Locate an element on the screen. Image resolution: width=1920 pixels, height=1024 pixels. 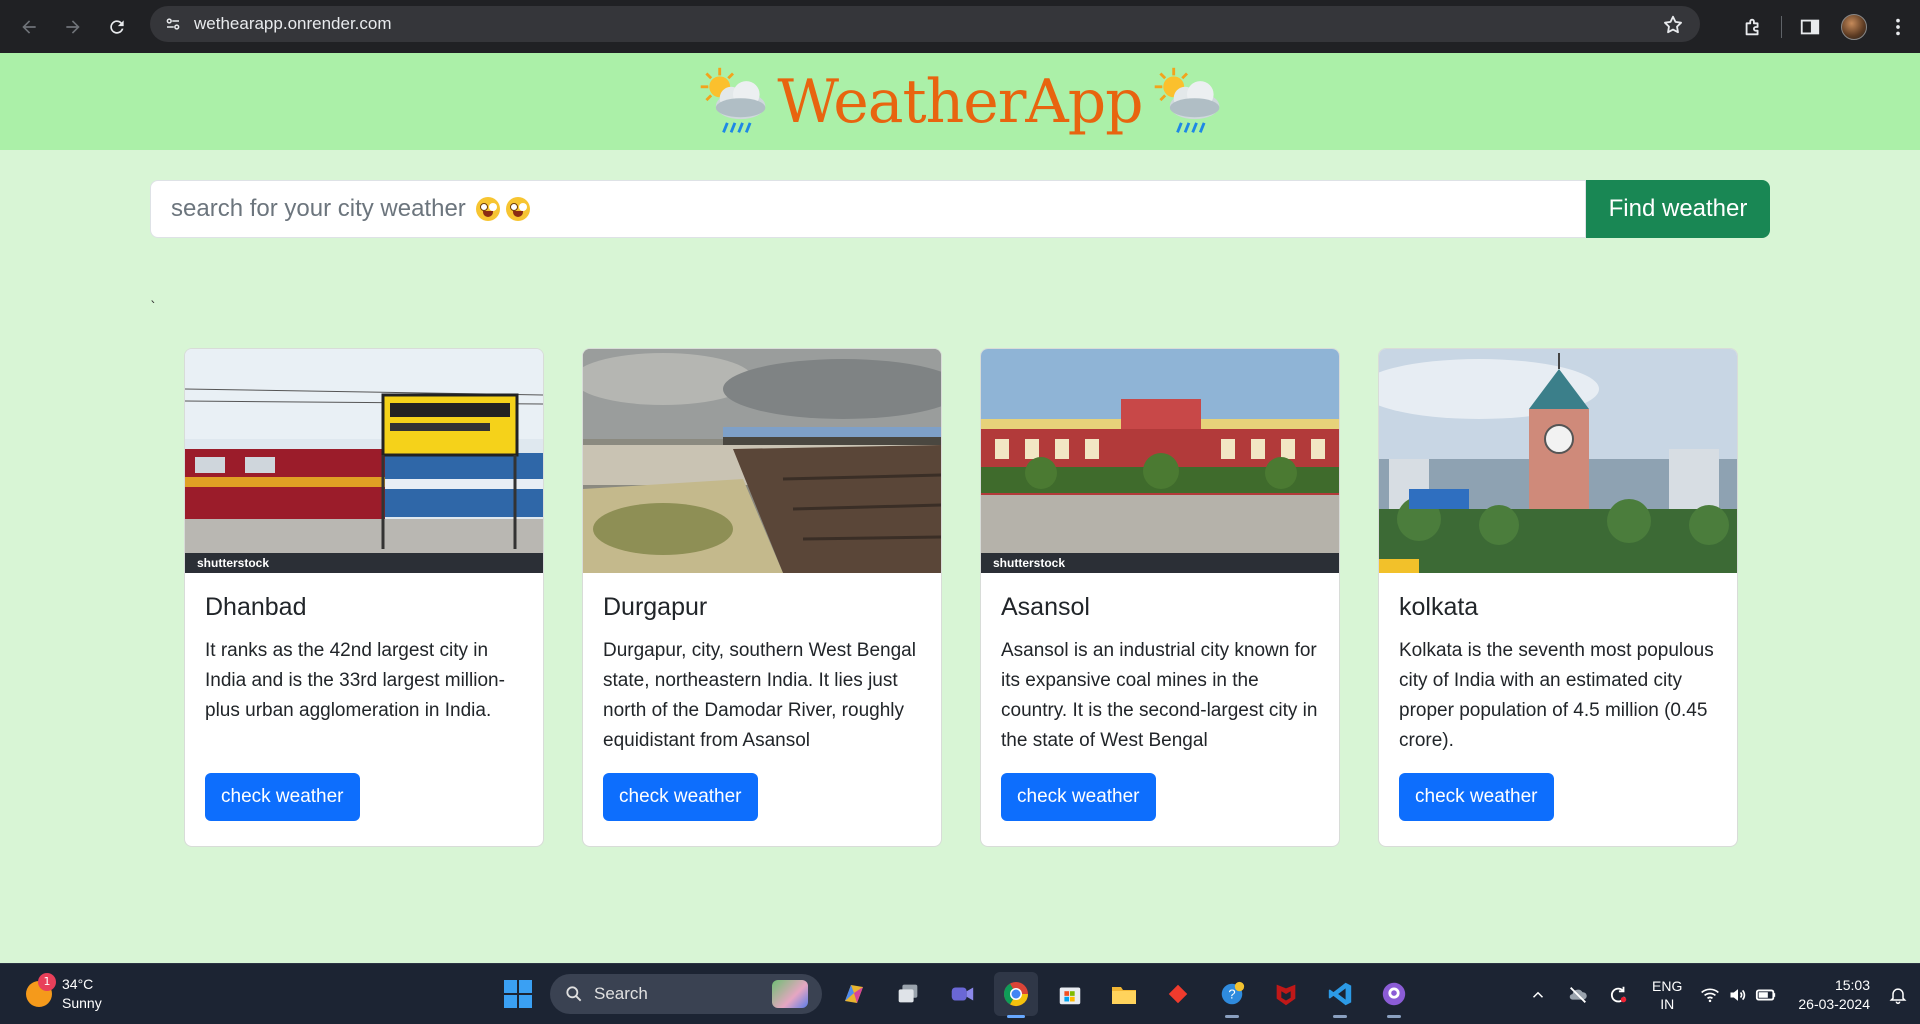
stray-backtick: ` is located at coordinates (153, 308).